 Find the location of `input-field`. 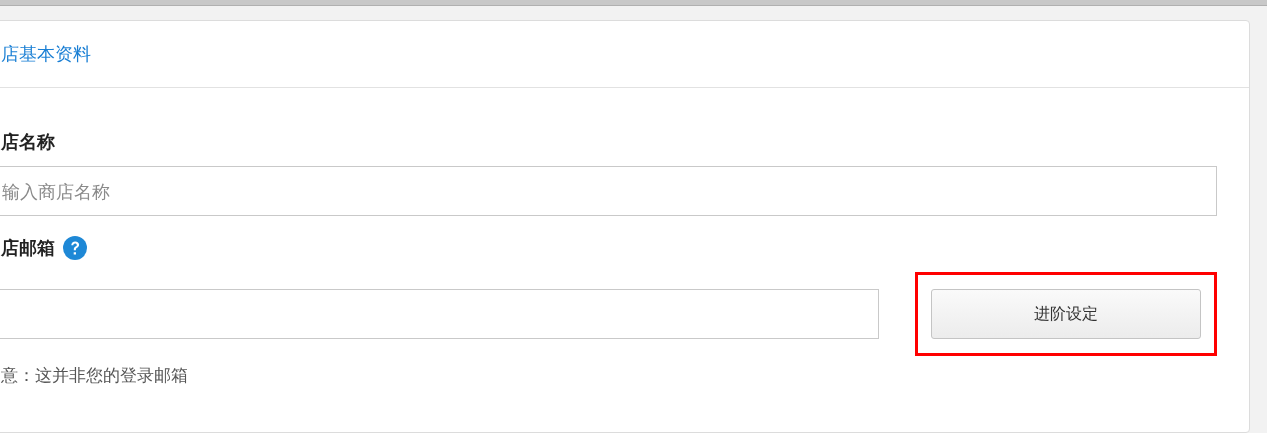

input-field is located at coordinates (439, 314).